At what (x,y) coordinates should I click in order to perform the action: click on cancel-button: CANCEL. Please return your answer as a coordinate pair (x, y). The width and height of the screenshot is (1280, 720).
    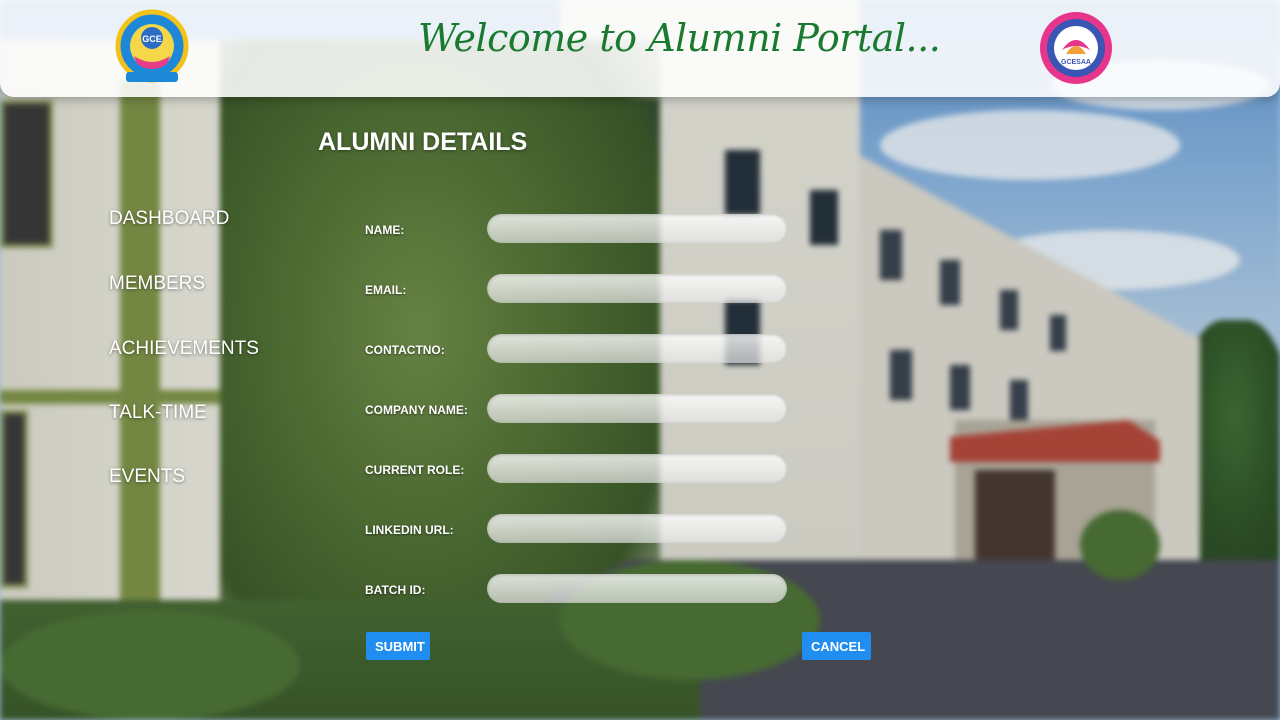
    Looking at the image, I should click on (836, 646).